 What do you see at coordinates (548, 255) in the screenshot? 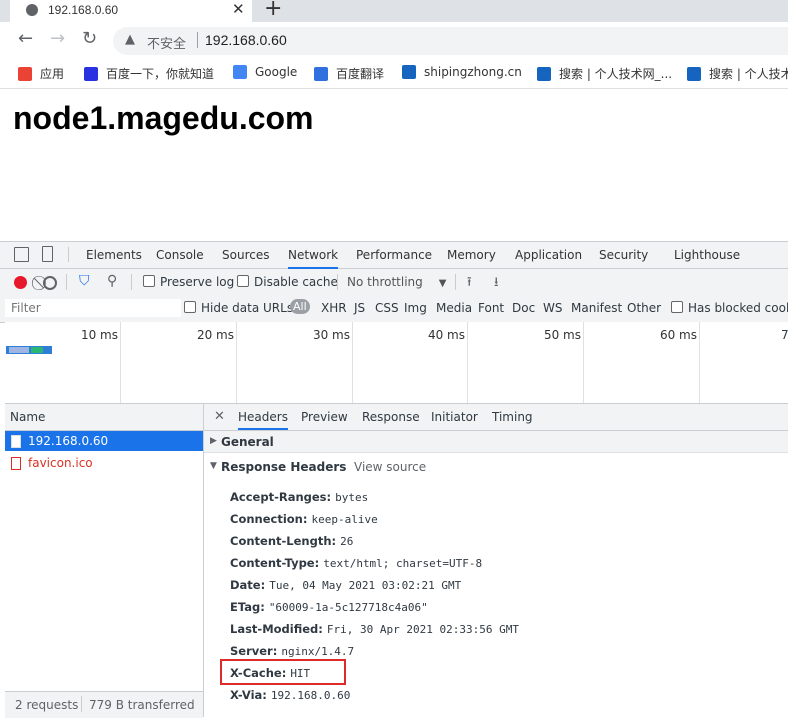
I see `tab-application: Application` at bounding box center [548, 255].